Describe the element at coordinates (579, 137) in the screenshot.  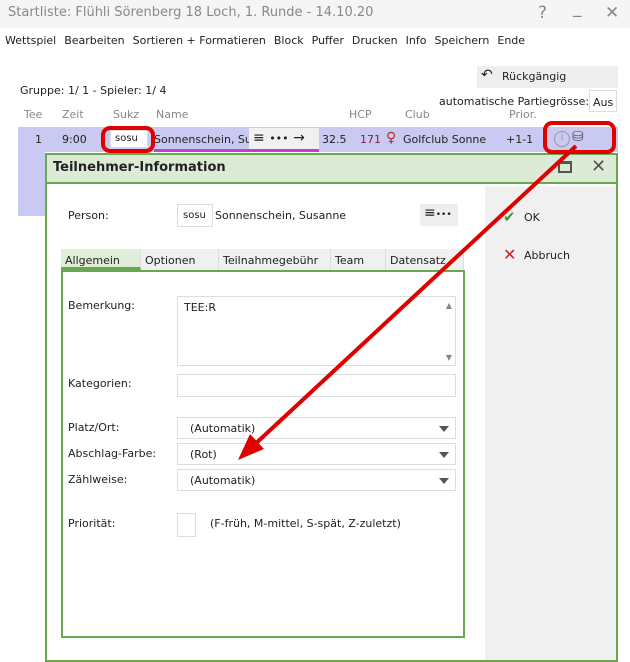
I see `annotation-highlight-icons` at that location.